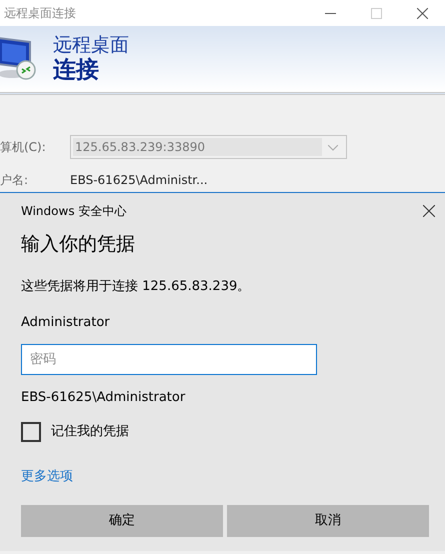  What do you see at coordinates (91, 45) in the screenshot?
I see `banner-title: 远程桌面` at bounding box center [91, 45].